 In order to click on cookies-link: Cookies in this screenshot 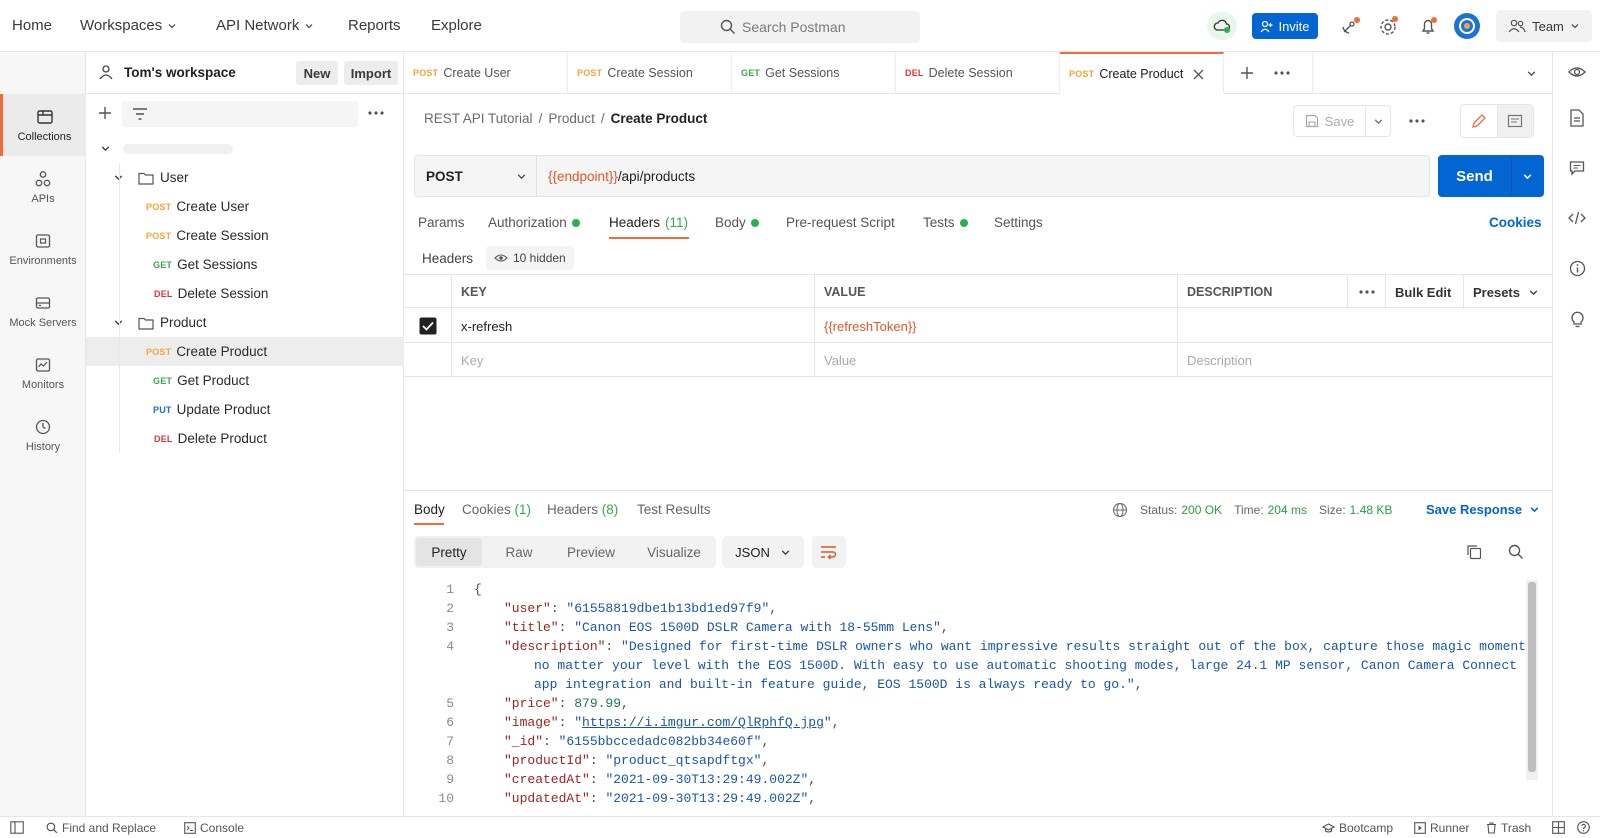, I will do `click(1515, 222)`.